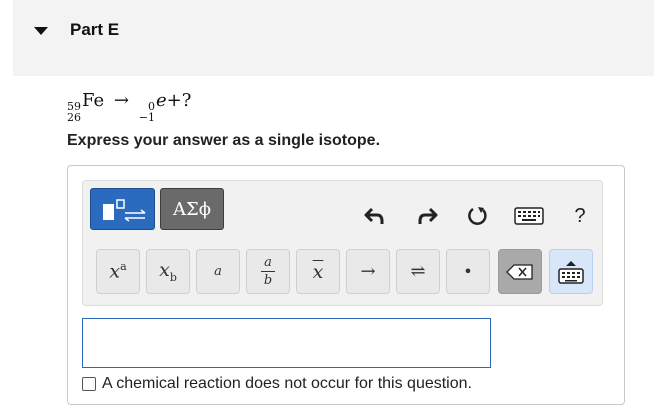 The image size is (654, 412). I want to click on keyboard-icon, so click(571, 272).